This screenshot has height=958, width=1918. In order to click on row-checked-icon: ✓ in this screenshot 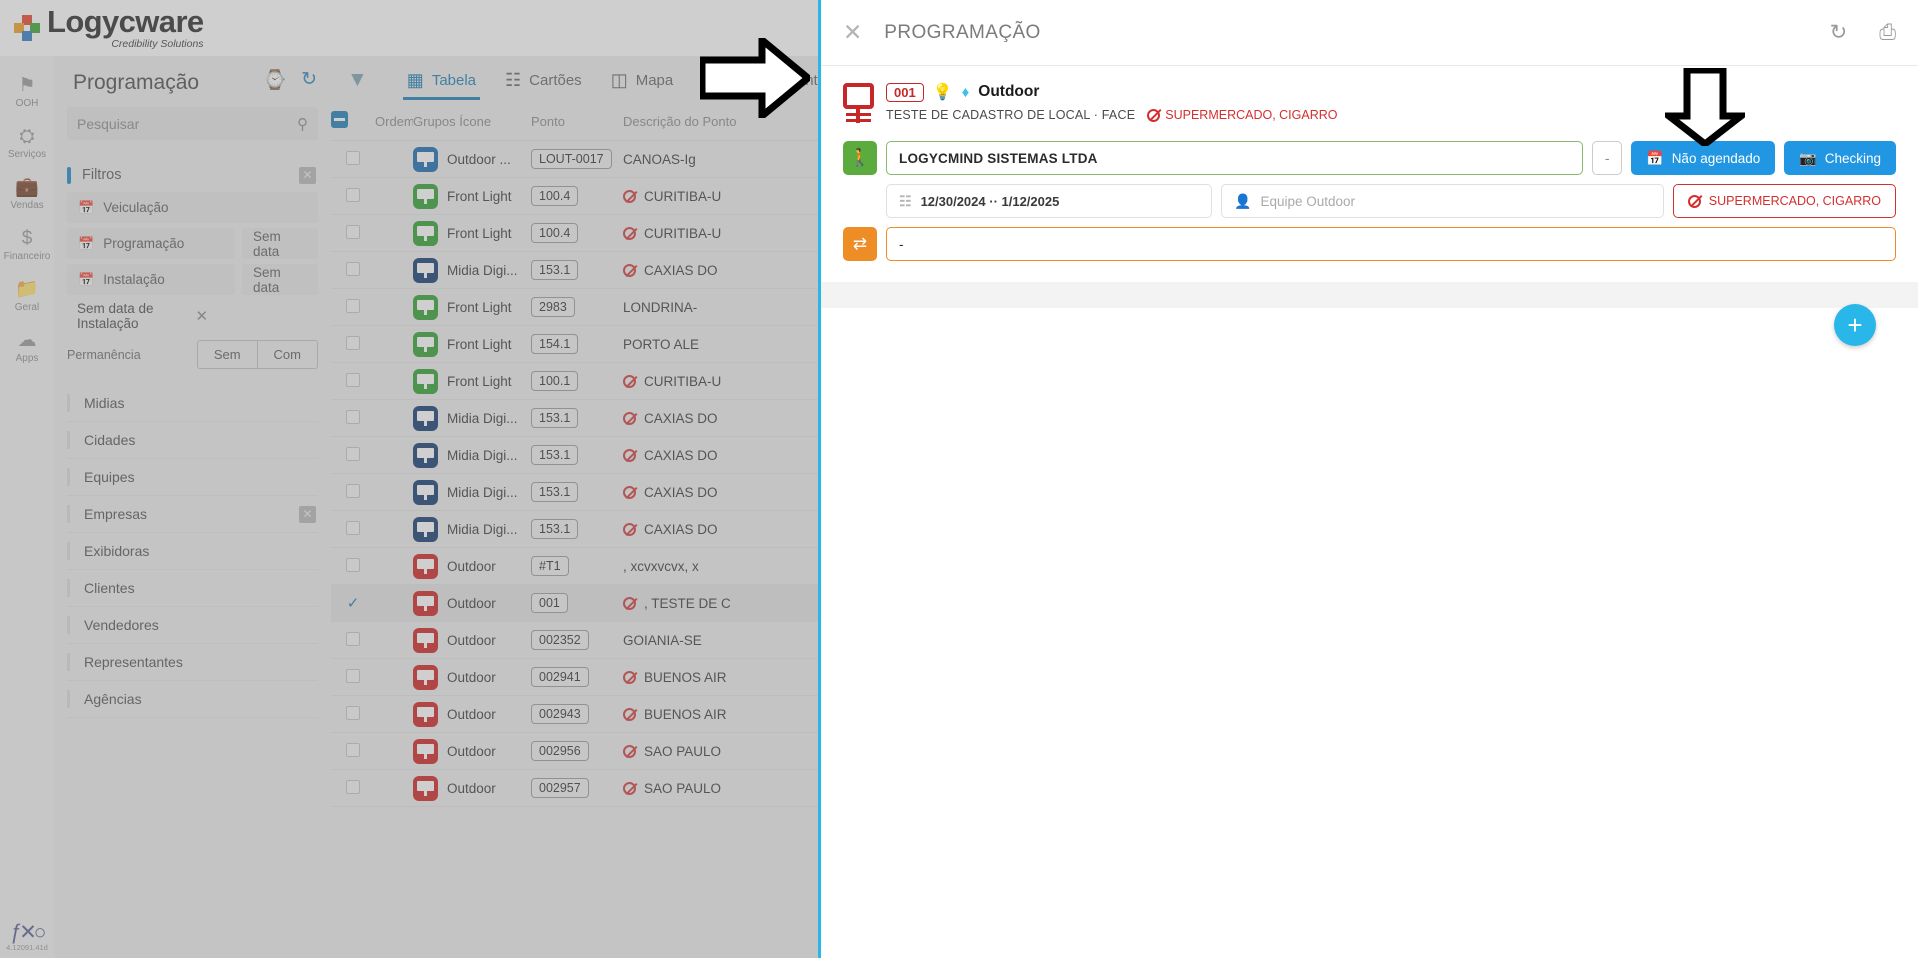, I will do `click(353, 603)`.